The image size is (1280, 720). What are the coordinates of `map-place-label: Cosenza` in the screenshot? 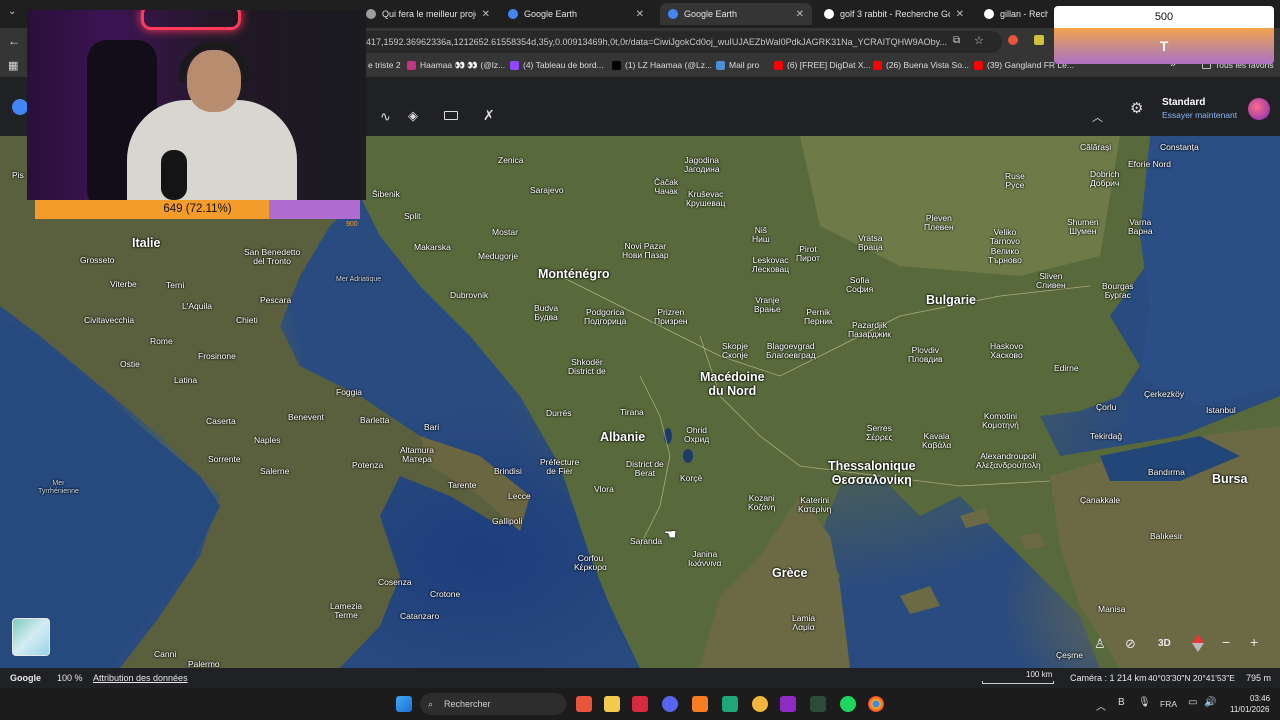 It's located at (395, 582).